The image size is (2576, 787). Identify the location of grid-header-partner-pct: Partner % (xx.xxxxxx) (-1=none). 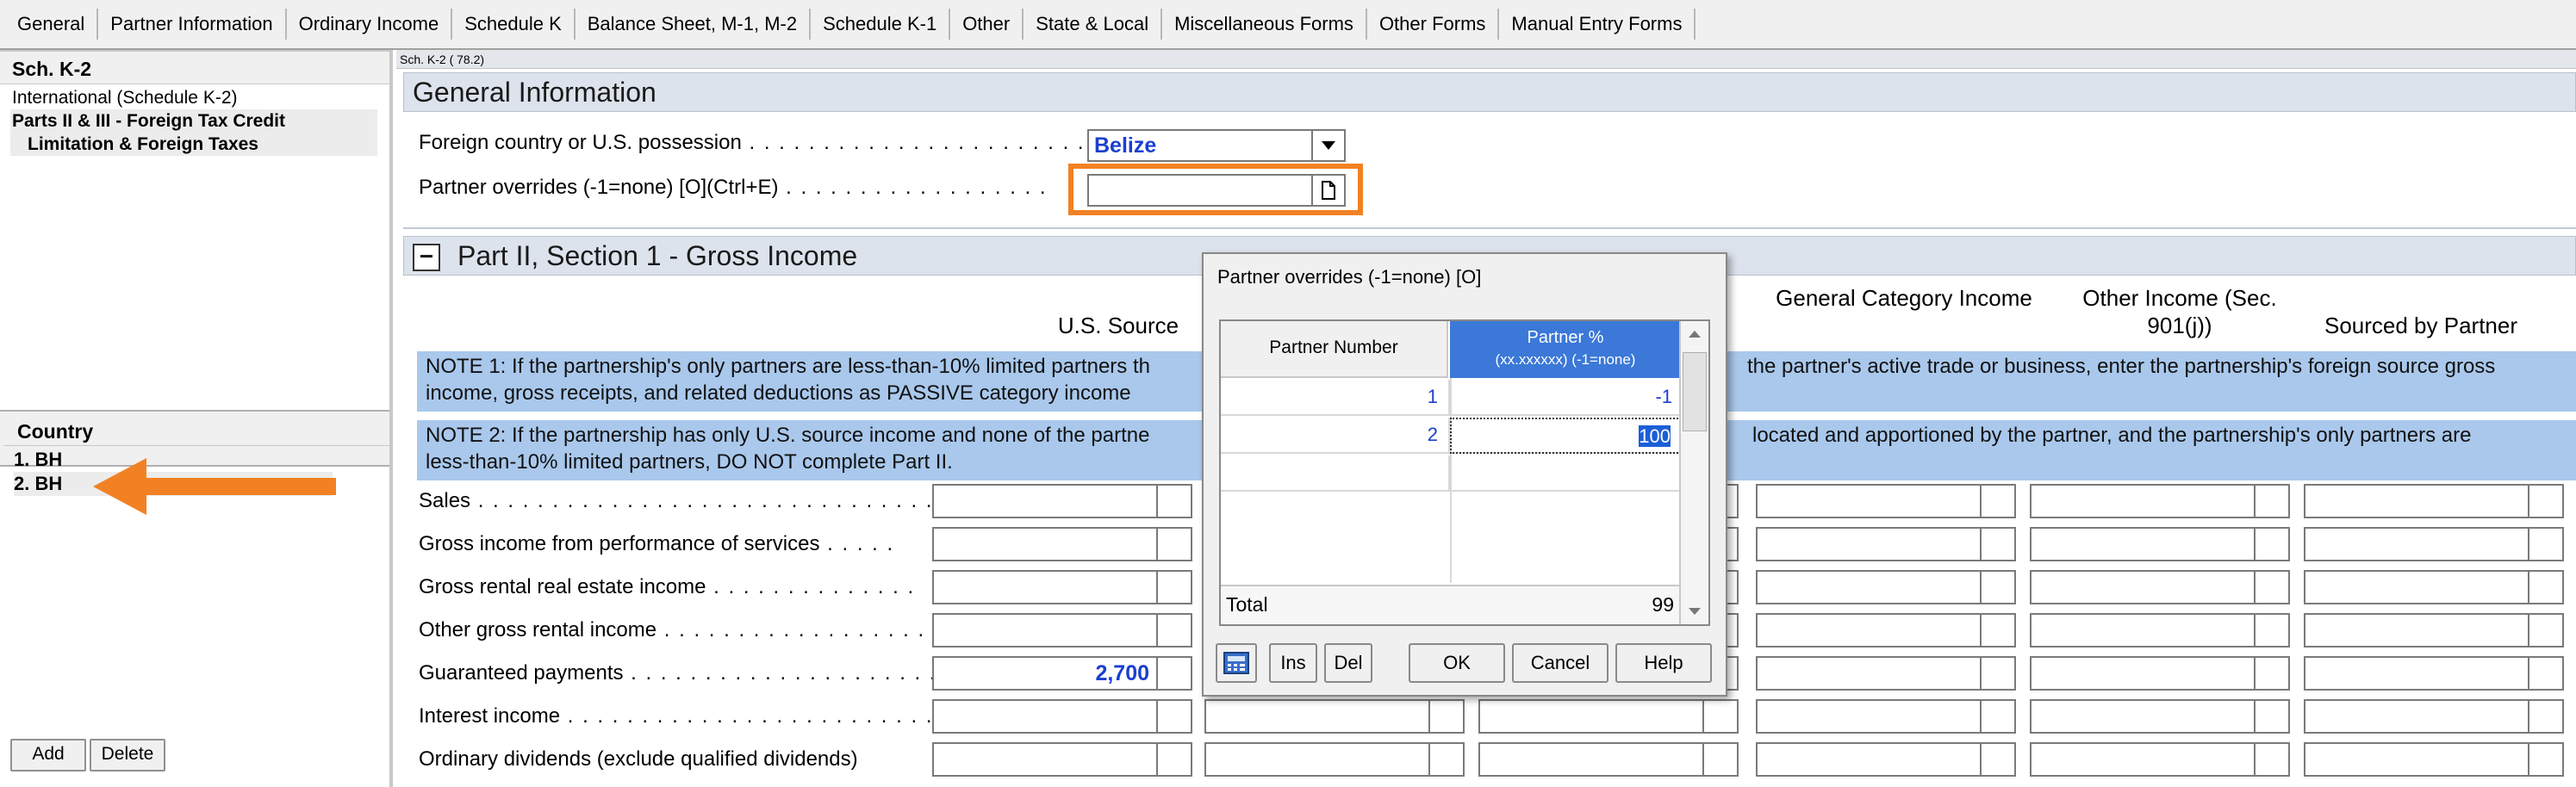
(1566, 349).